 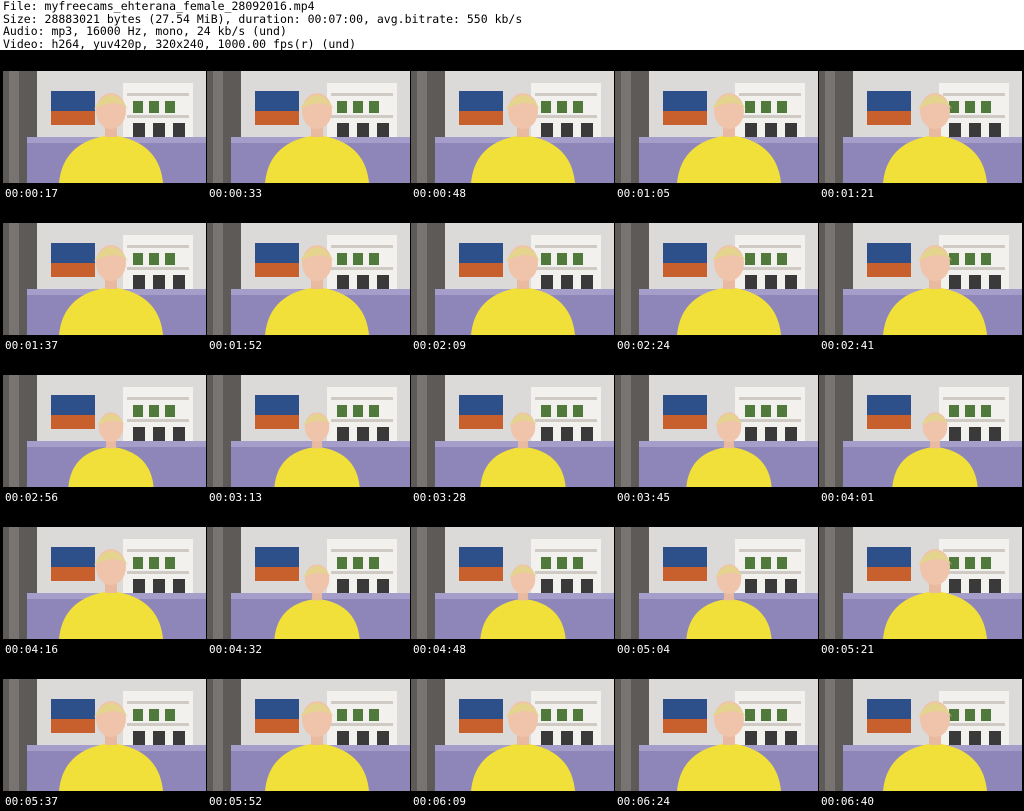 I want to click on thumbnail-timestamp: 00:04:01, so click(x=847, y=497).